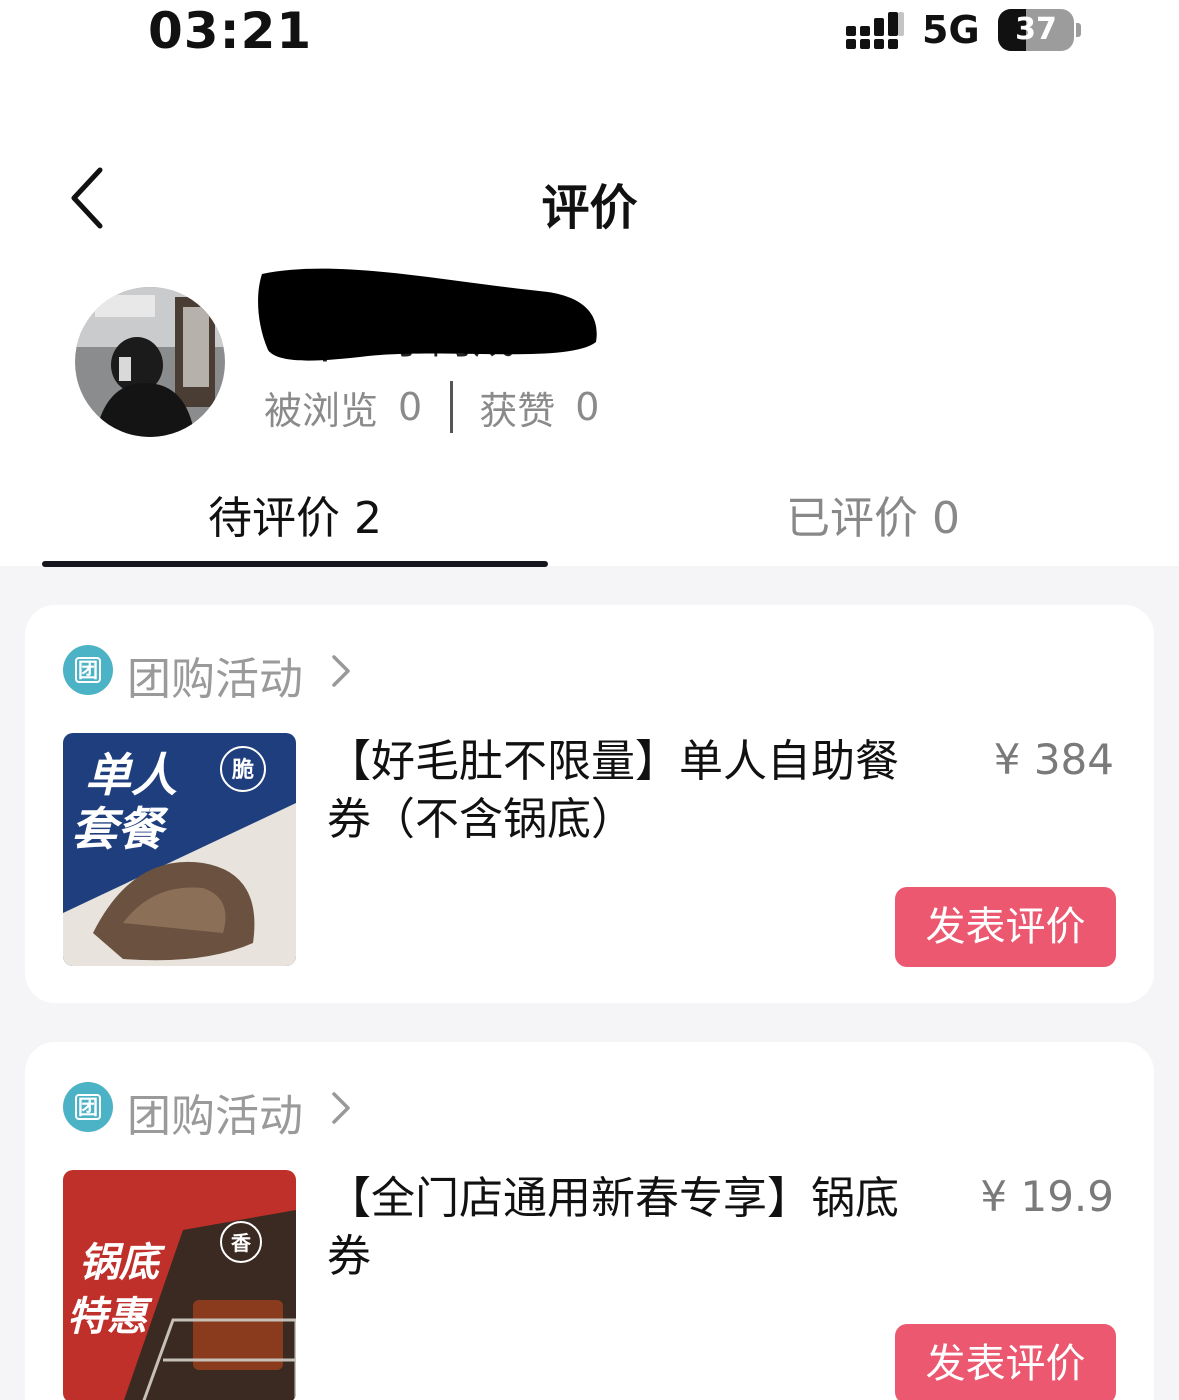 This screenshot has width=1179, height=1400. Describe the element at coordinates (410, 407) in the screenshot. I see `views-value: 0` at that location.